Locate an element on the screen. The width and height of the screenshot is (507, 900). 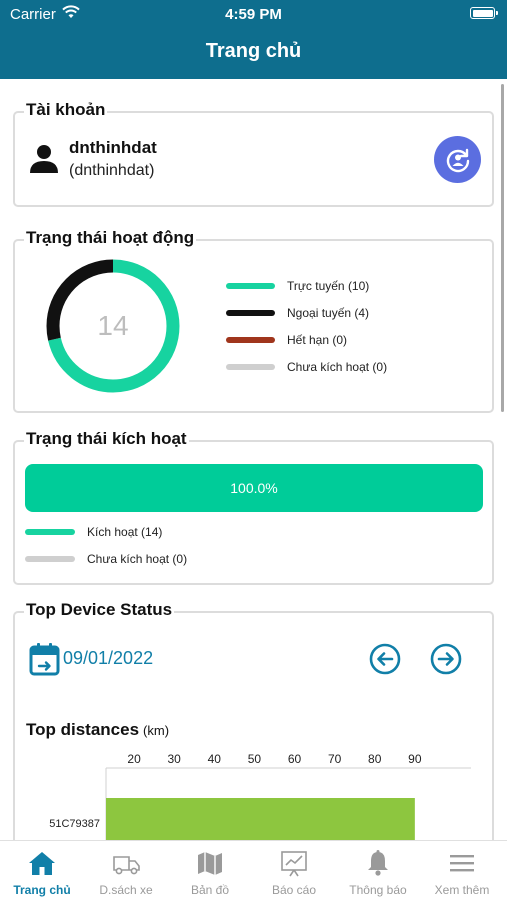
status-bar: Carrier 4:59 PM is located at coordinates (253, 14).